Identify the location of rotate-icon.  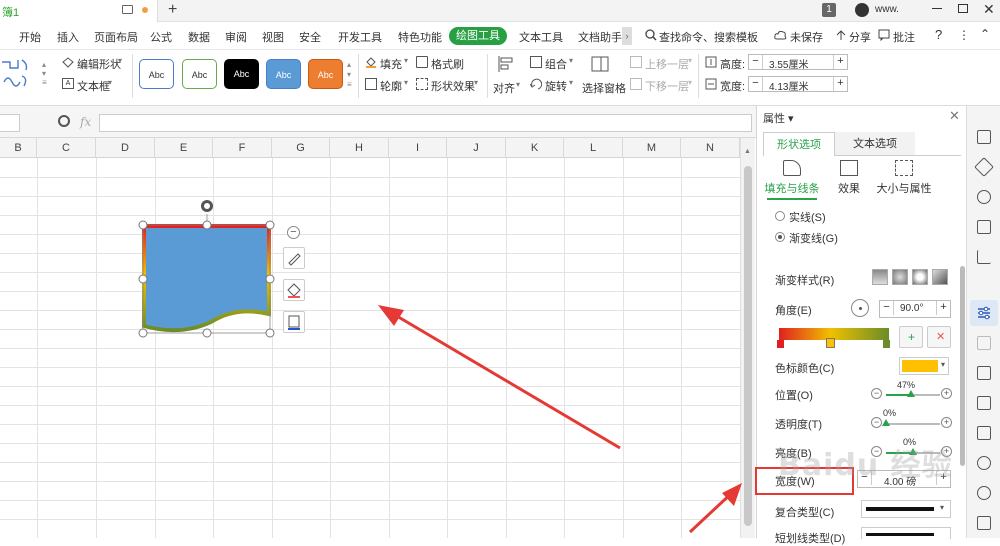
(536, 84).